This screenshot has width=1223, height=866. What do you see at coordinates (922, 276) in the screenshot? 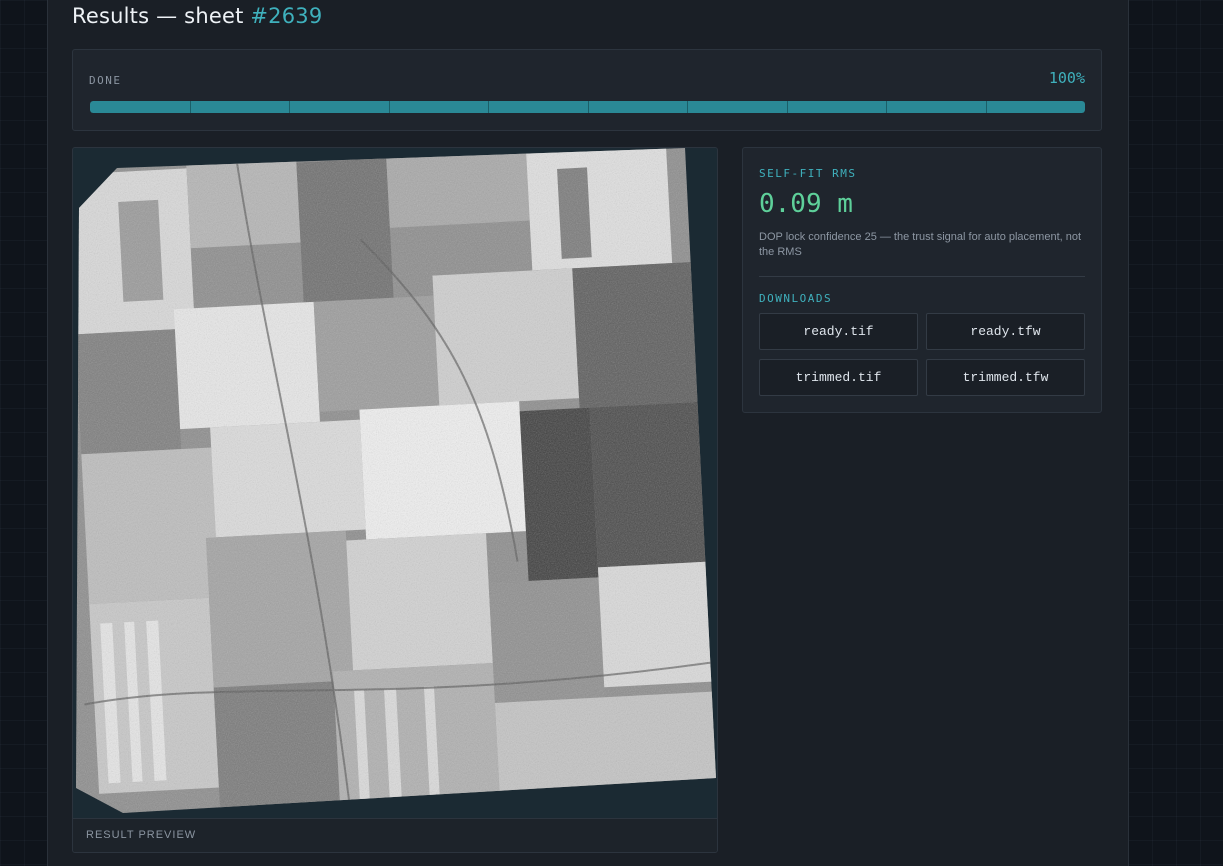
I see `divider` at bounding box center [922, 276].